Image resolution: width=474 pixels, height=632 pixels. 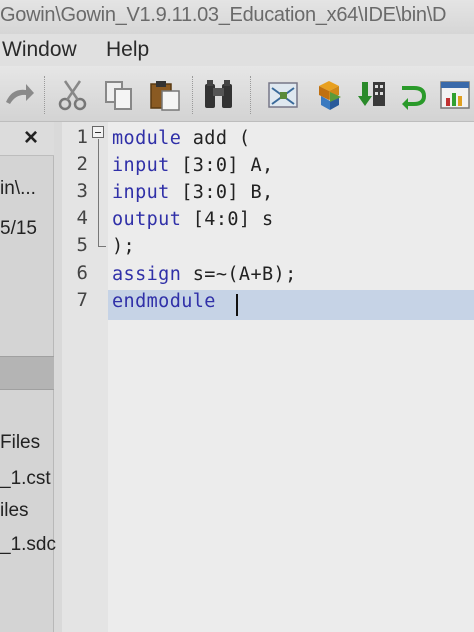 I want to click on left-panel: × in\... 5/15 Files _1.cst iles _1.sdc, so click(x=28, y=377).